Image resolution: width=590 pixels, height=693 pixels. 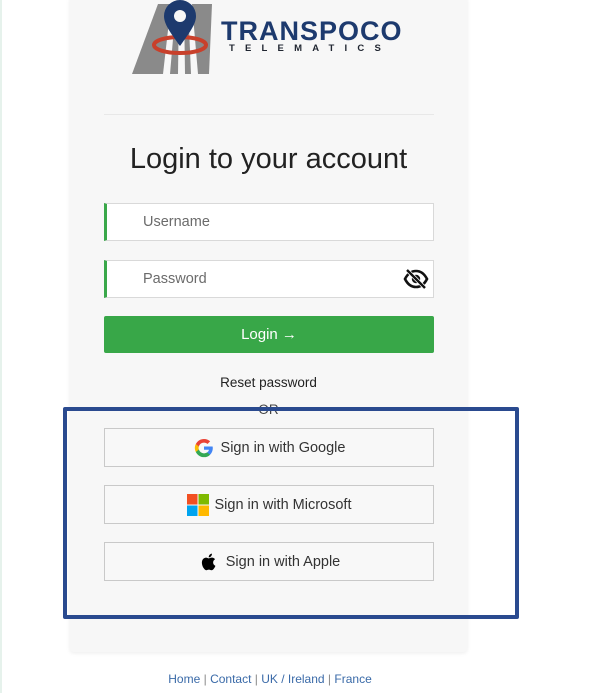 What do you see at coordinates (312, 31) in the screenshot?
I see `logo-wordmark: TRANSPOCO` at bounding box center [312, 31].